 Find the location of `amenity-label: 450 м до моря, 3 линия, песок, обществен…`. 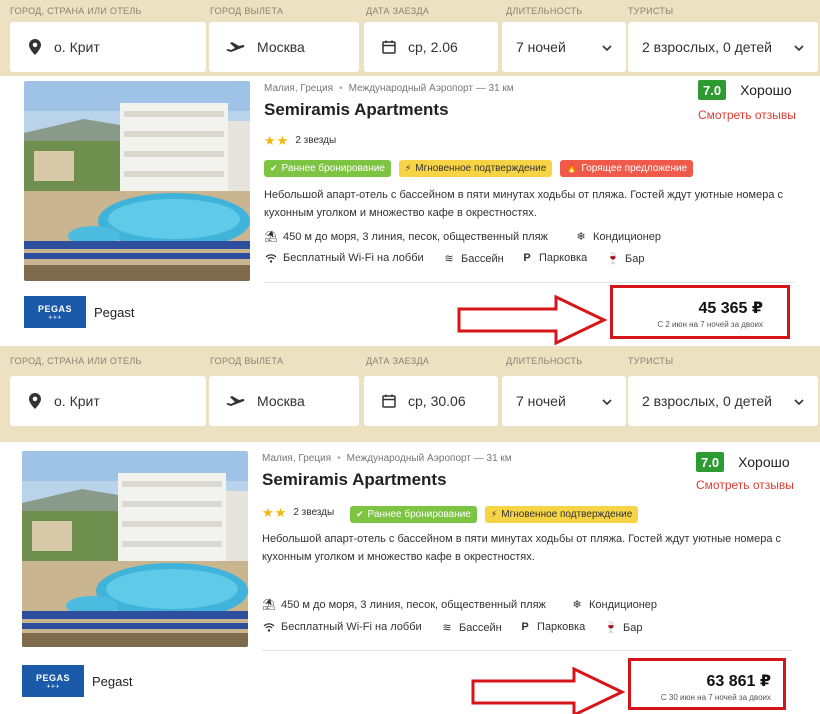

amenity-label: 450 м до моря, 3 линия, песок, обществен… is located at coordinates (415, 236).